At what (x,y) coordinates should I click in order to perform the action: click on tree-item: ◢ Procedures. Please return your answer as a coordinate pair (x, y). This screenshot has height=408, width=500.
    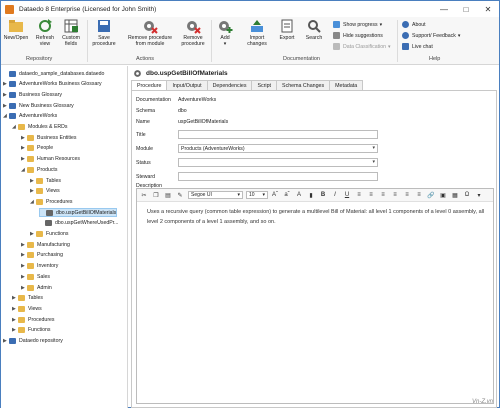
    Looking at the image, I should click on (51, 201).